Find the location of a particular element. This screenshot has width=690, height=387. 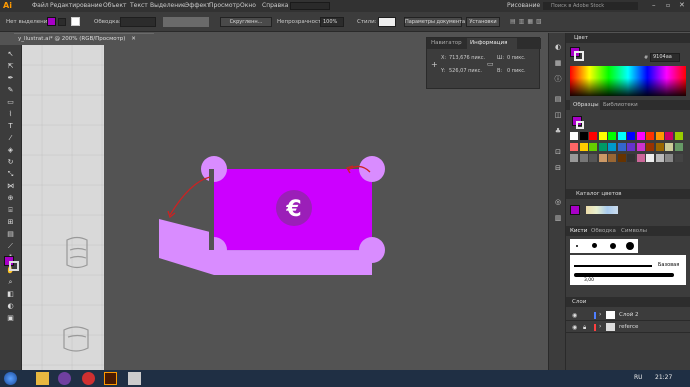

brush-list: Базовая 3,00 is located at coordinates (628, 270).